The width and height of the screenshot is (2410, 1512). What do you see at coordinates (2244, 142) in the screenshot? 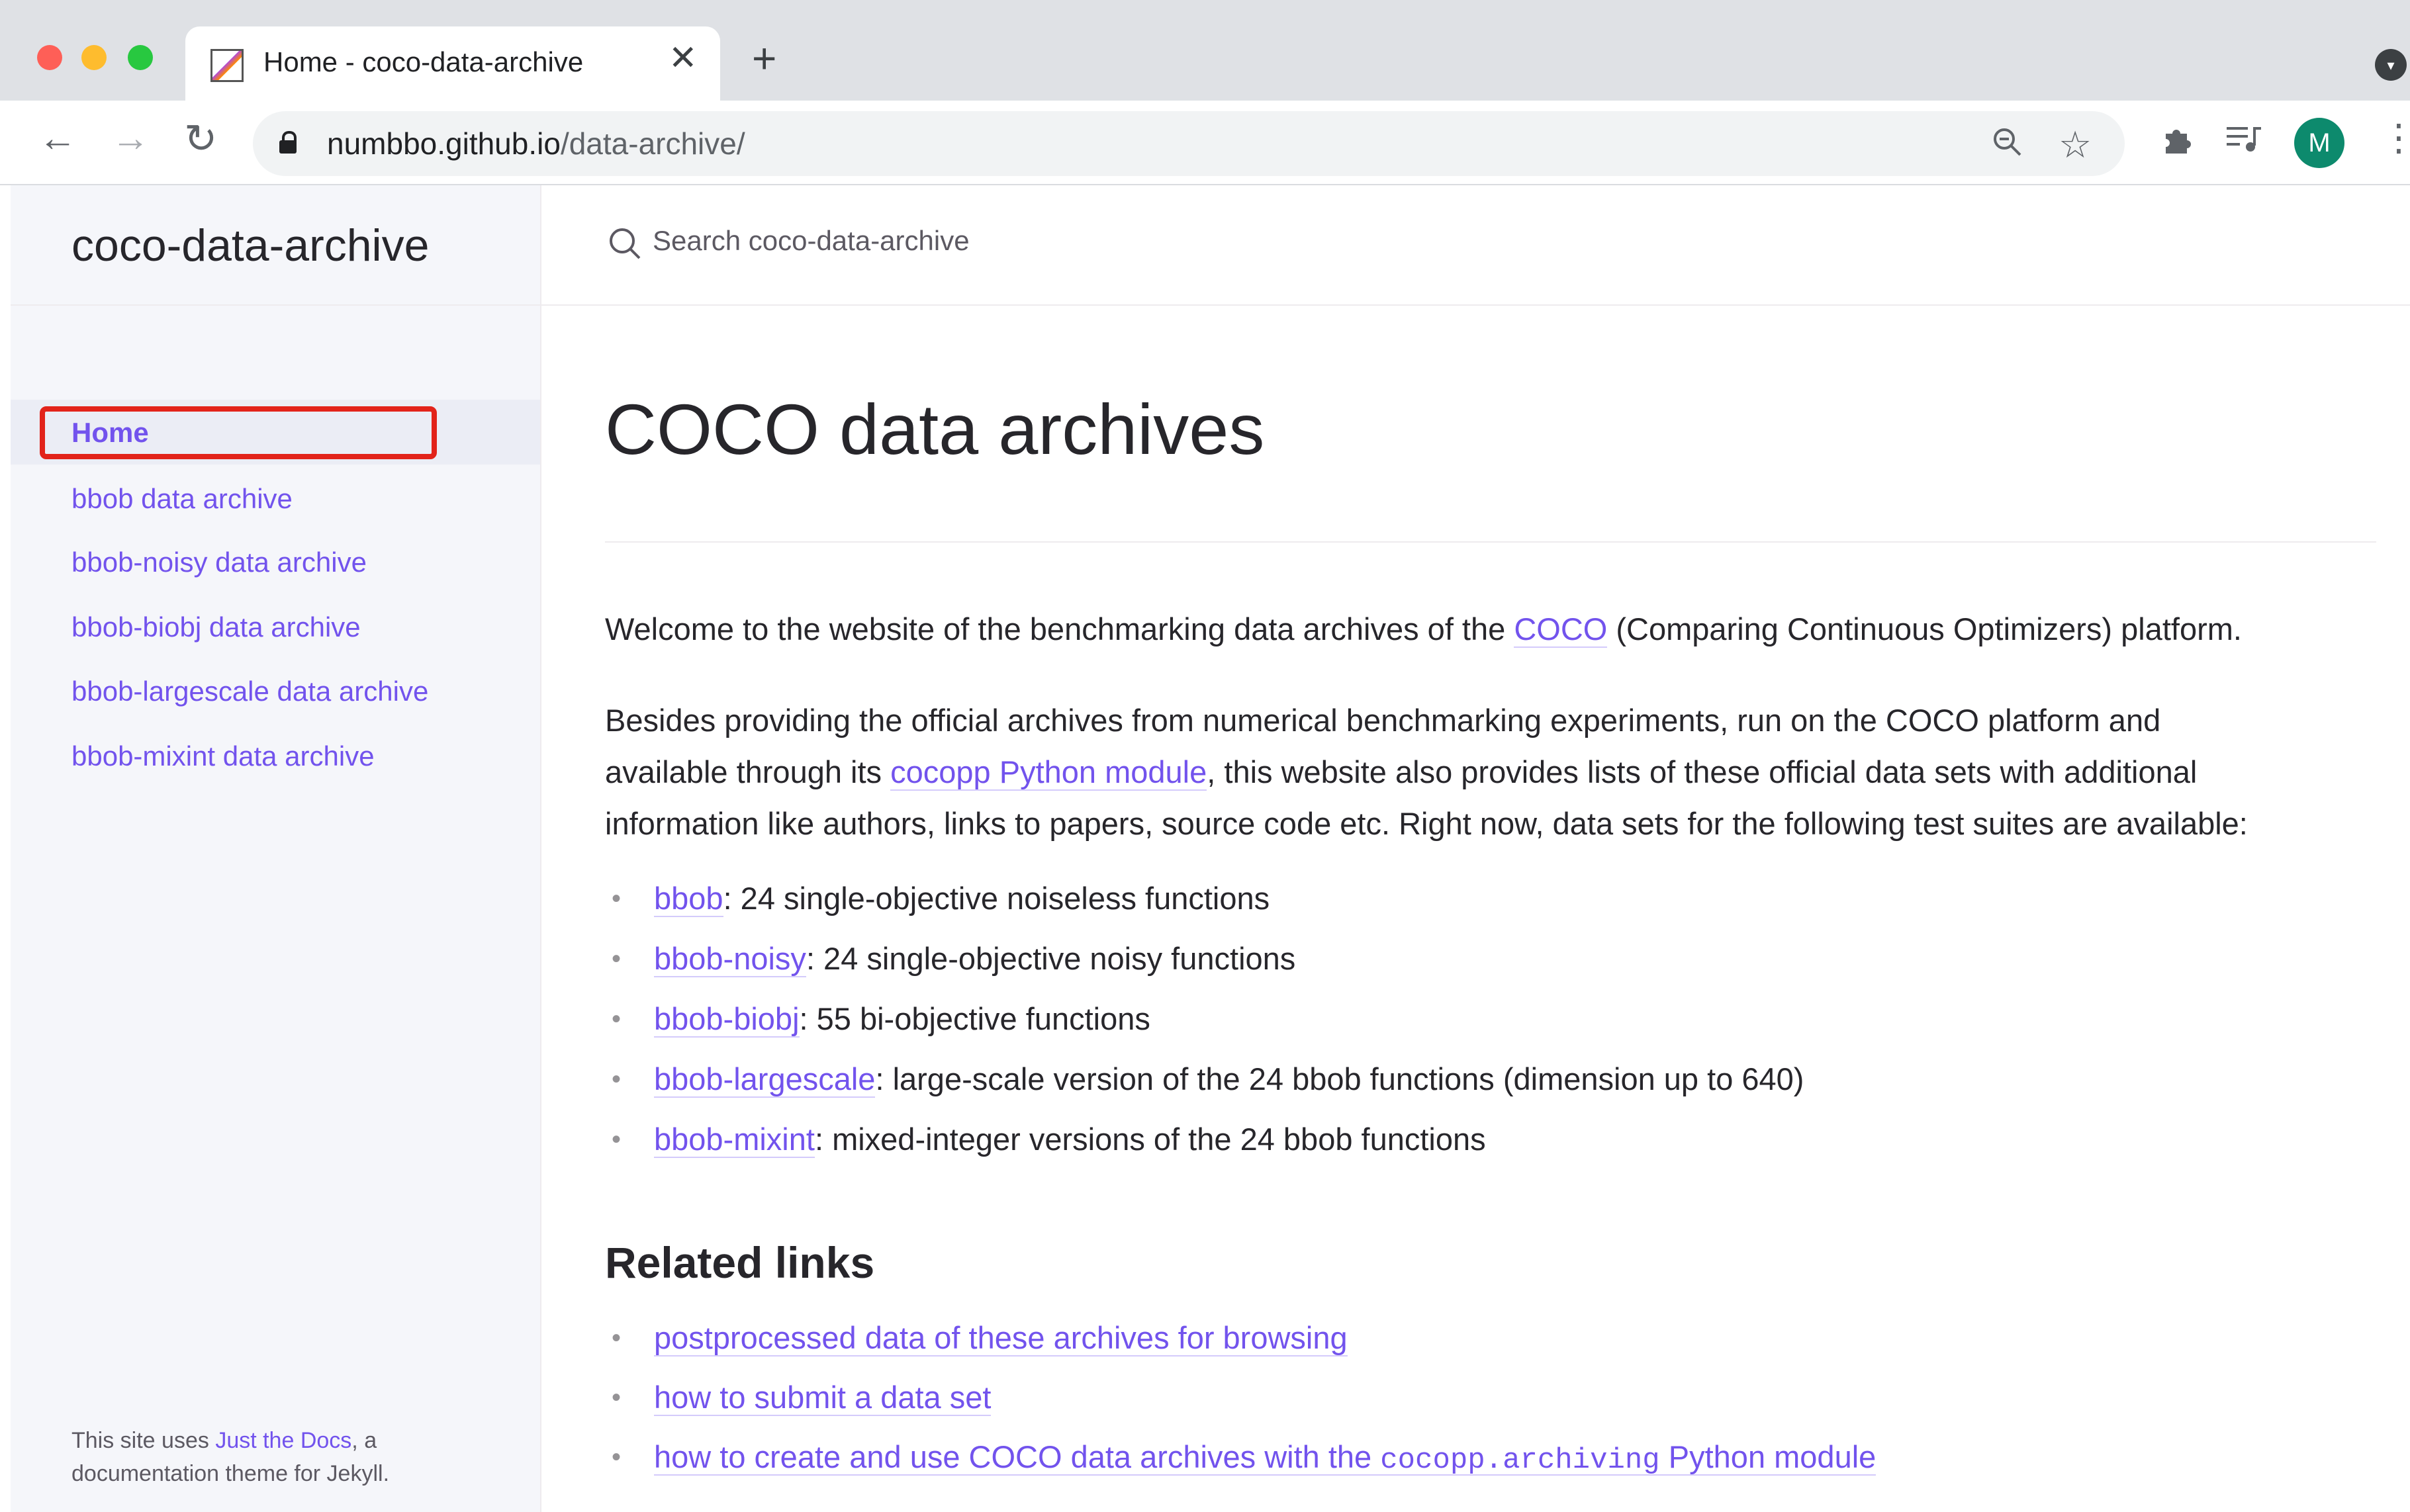
I see `media-control-icon` at bounding box center [2244, 142].